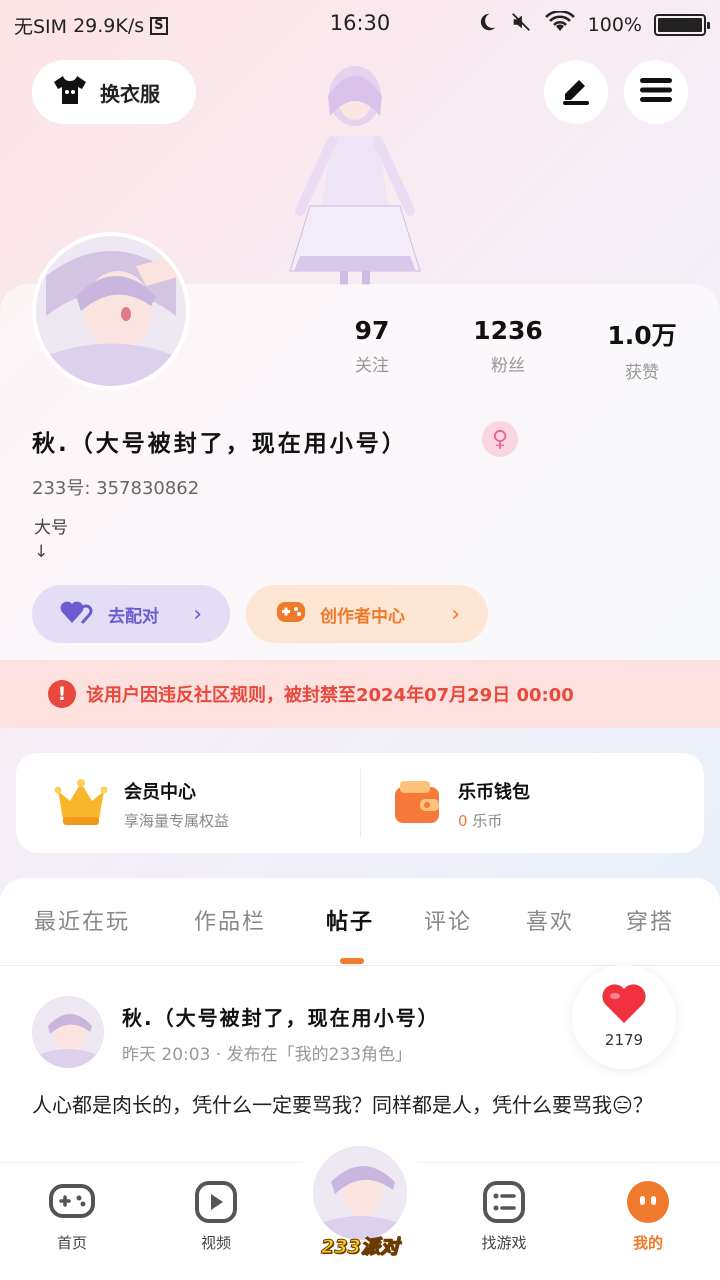 The width and height of the screenshot is (720, 1280). I want to click on followers-count: 1236, so click(508, 330).